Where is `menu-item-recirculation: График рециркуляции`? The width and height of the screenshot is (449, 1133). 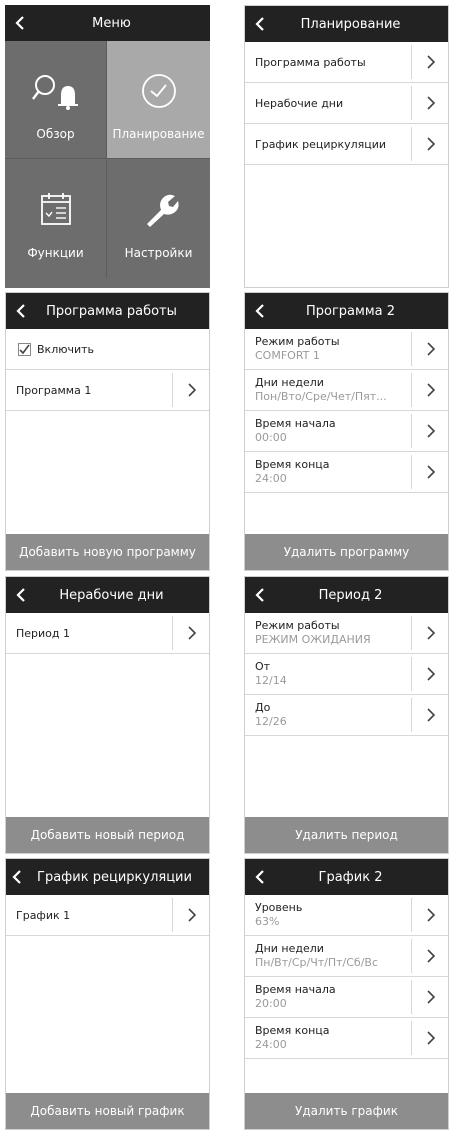 menu-item-recirculation: График рециркуляции is located at coordinates (346, 144).